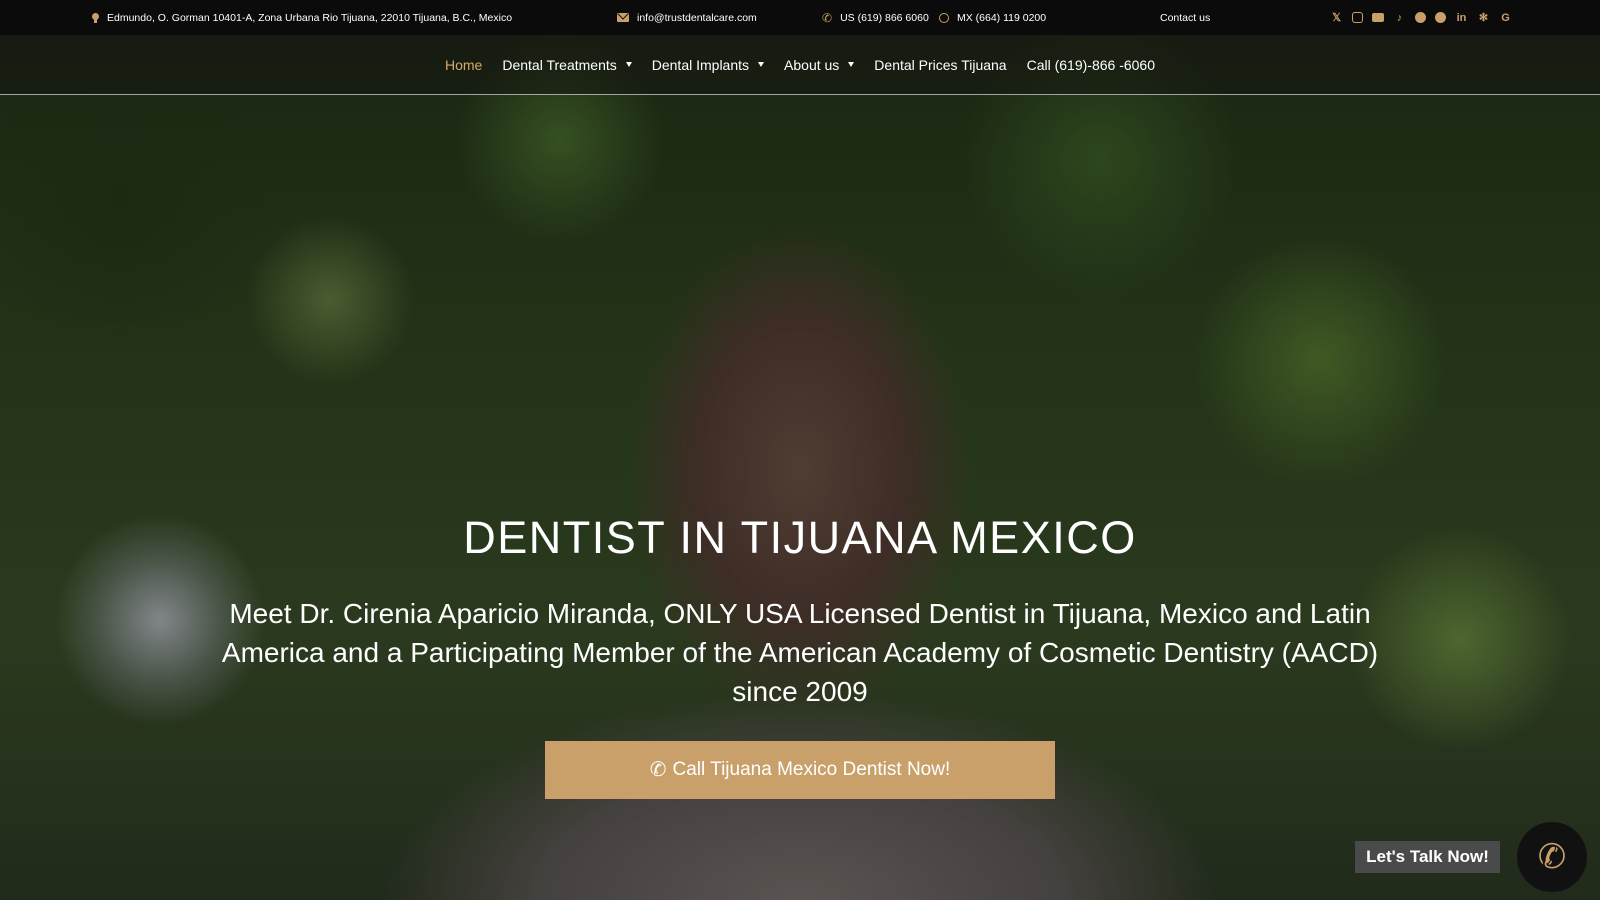  Describe the element at coordinates (1357, 17) in the screenshot. I see `instagram-icon` at that location.